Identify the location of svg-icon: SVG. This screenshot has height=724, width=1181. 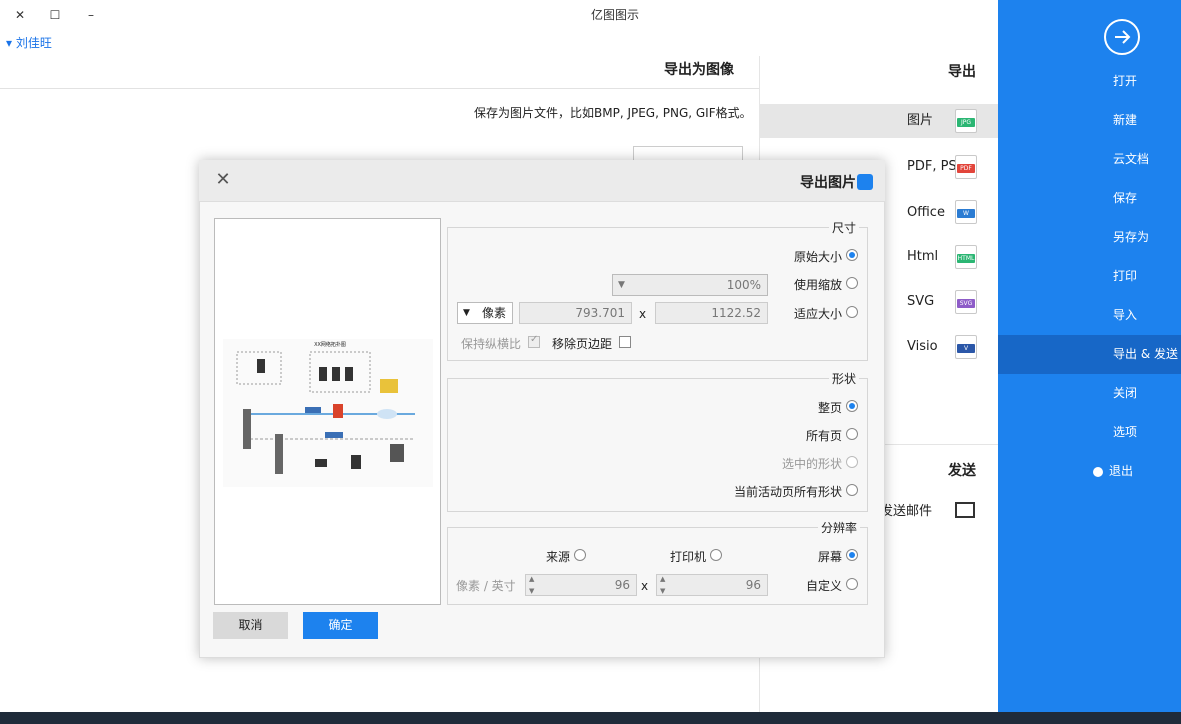
(966, 302).